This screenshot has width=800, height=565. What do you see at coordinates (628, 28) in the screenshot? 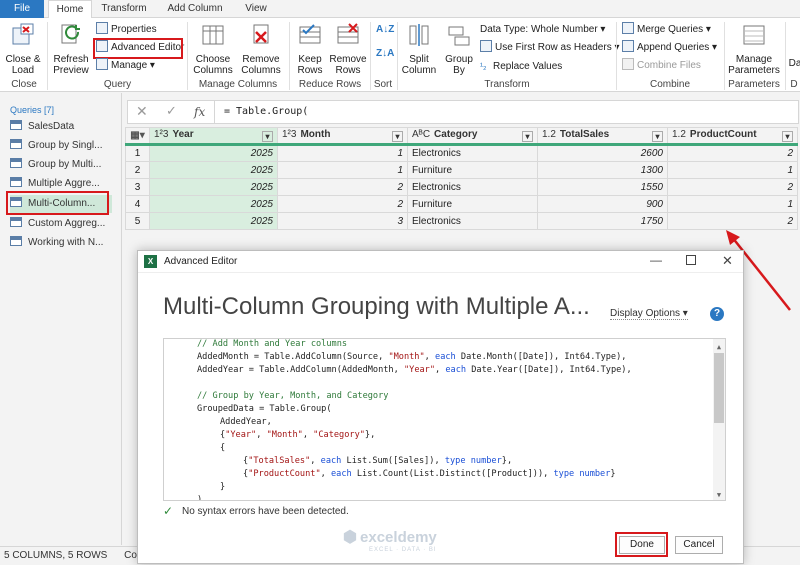
I see `merge-queries-icon` at bounding box center [628, 28].